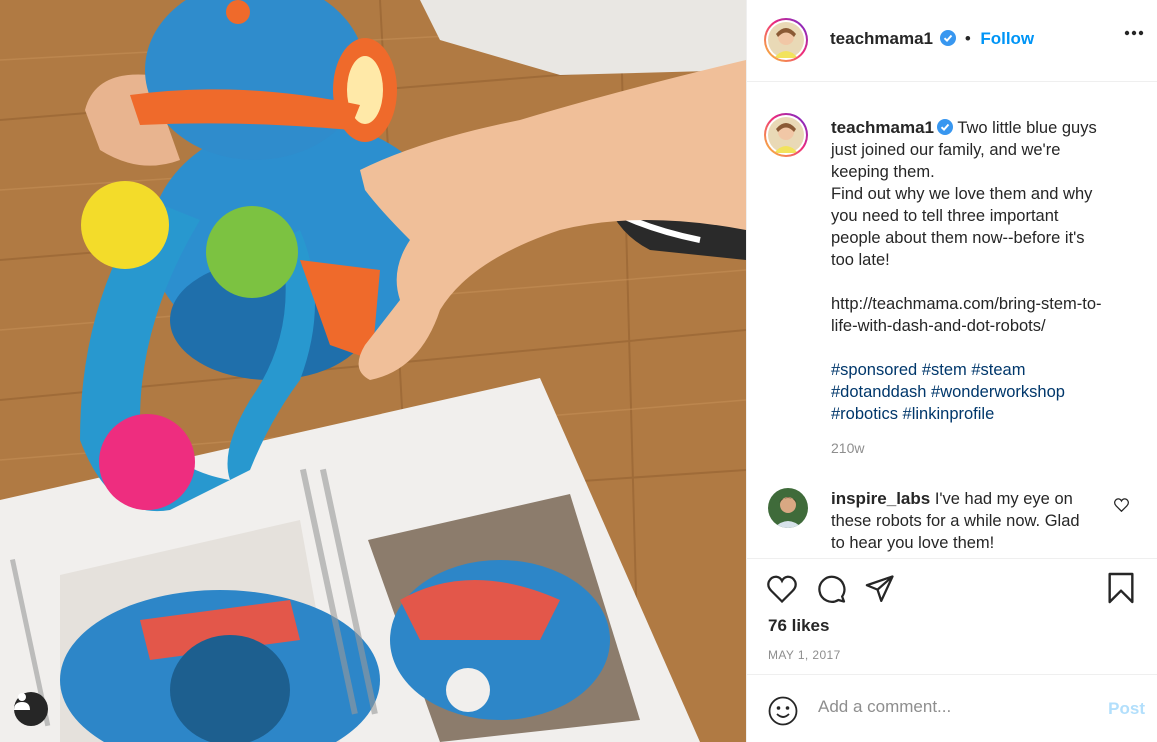 This screenshot has width=1157, height=742. I want to click on caption-avatar-image, so click(786, 135).